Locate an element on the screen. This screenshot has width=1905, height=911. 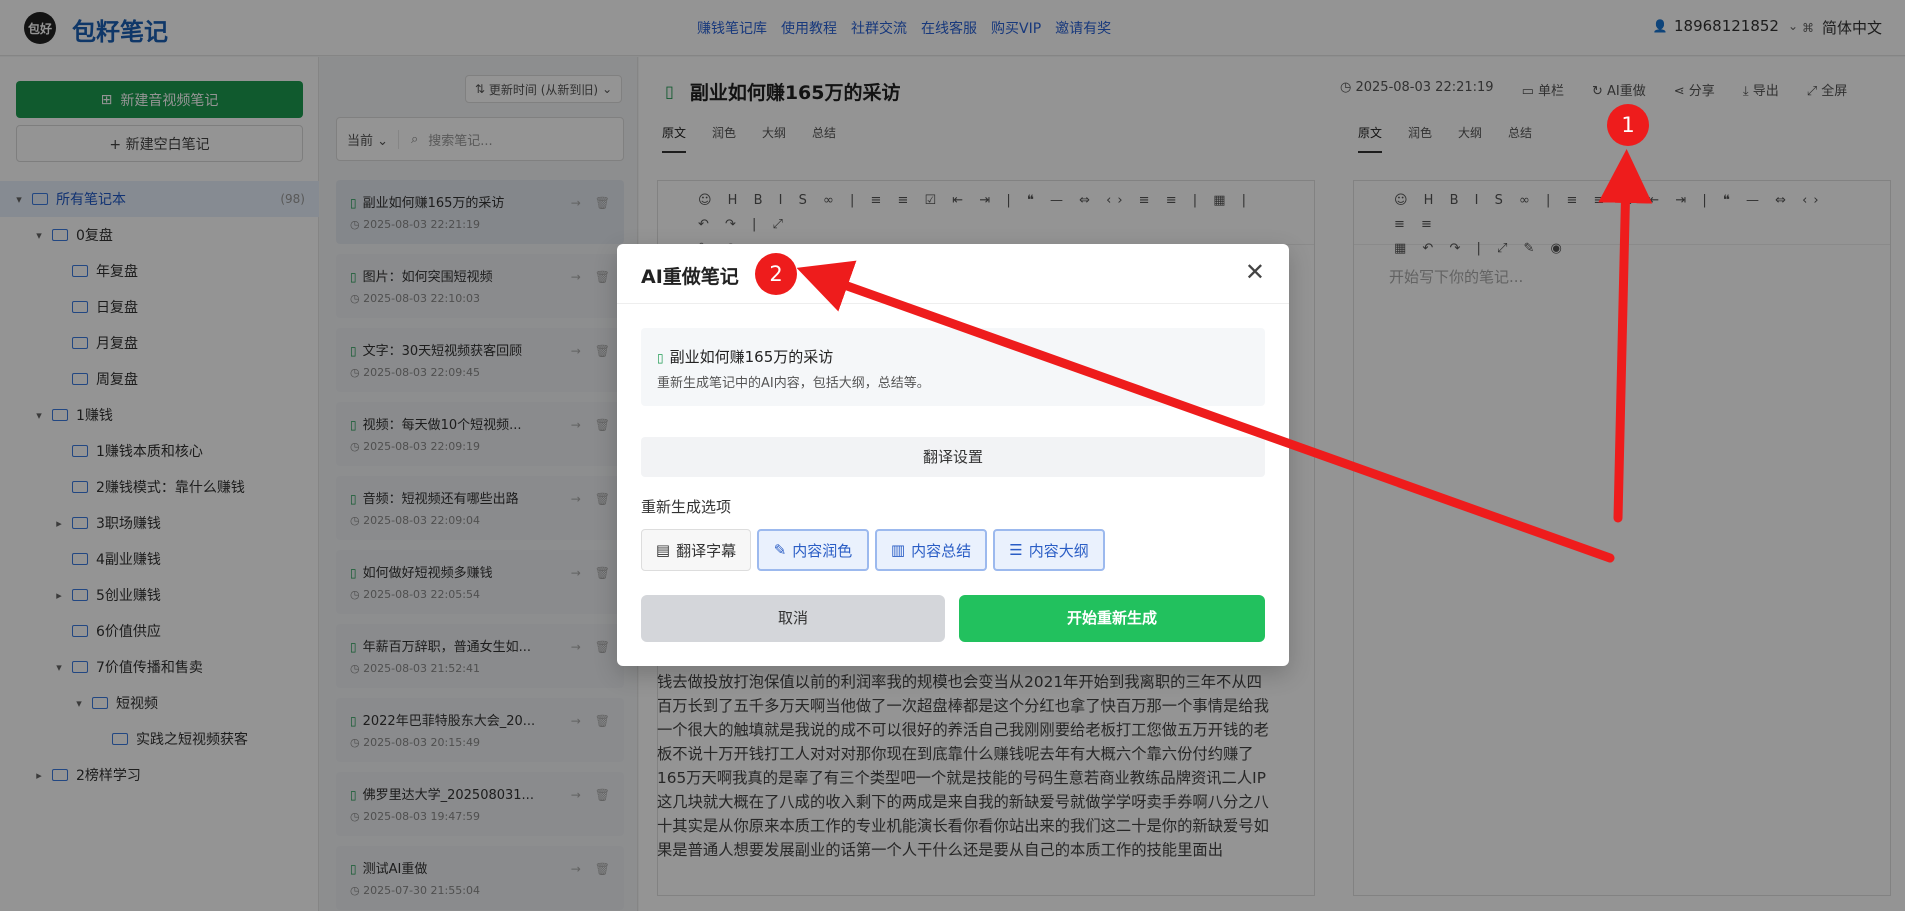
arrow-to-modal-title is located at coordinates (1205, 411).